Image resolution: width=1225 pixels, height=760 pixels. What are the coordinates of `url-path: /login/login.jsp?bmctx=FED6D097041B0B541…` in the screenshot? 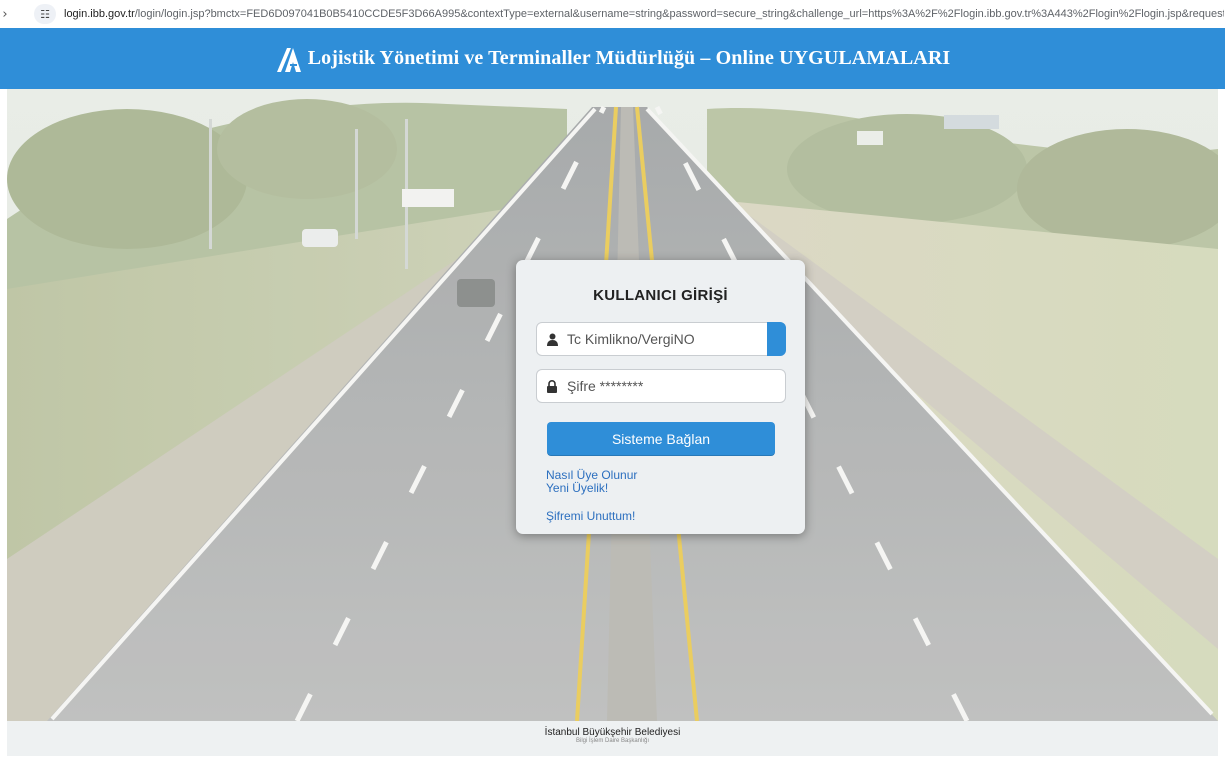 It's located at (679, 14).